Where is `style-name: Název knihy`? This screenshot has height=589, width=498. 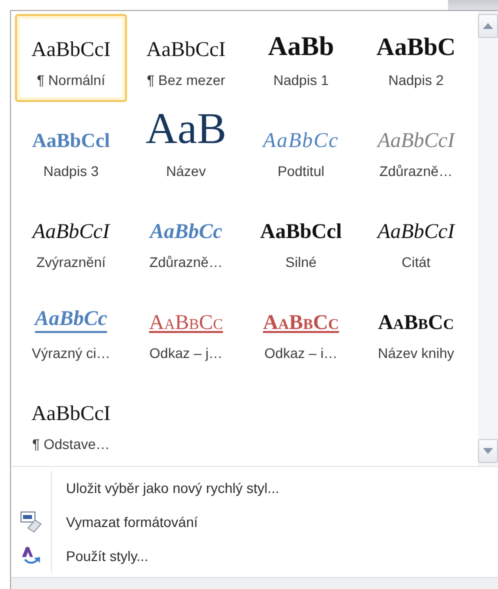
style-name: Název knihy is located at coordinates (416, 353).